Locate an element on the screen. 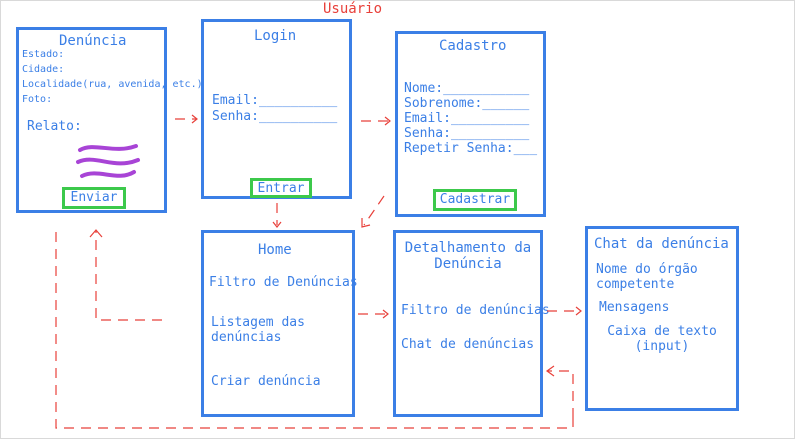  arrow-cadastro-home is located at coordinates (374, 210).